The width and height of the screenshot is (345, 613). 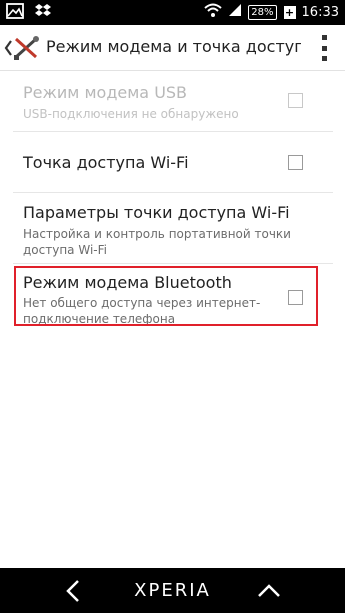 I want to click on brand-logo: XPERIA, so click(x=172, y=590).